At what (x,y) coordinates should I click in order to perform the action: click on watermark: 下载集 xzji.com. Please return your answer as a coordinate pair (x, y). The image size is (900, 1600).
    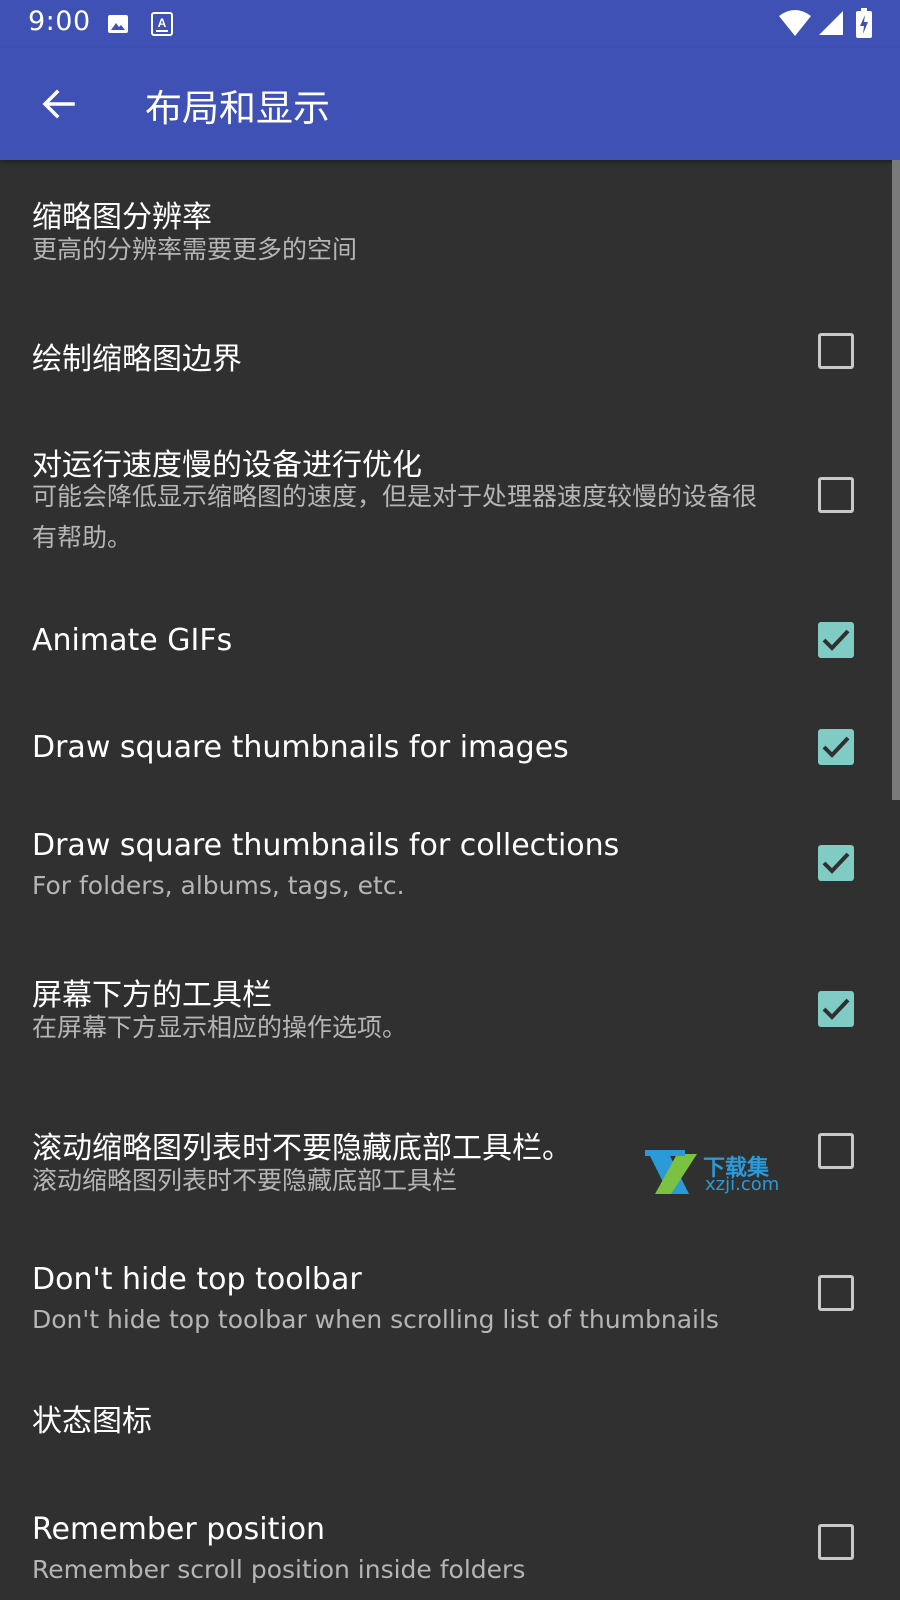
    Looking at the image, I should click on (715, 1174).